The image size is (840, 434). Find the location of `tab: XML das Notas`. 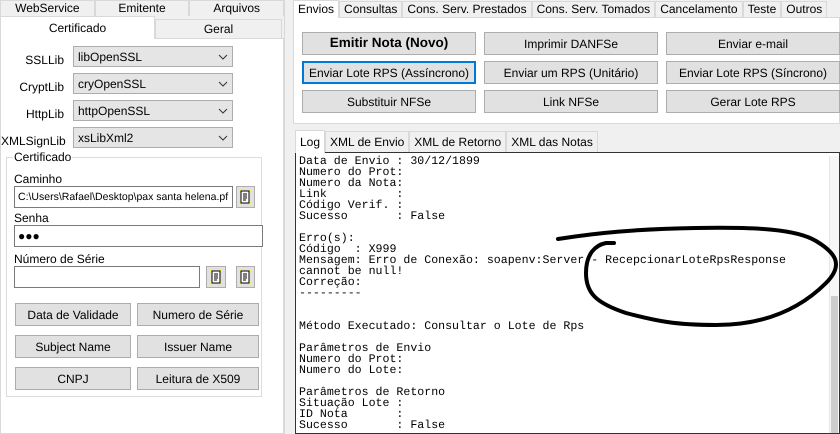

tab: XML das Notas is located at coordinates (552, 141).